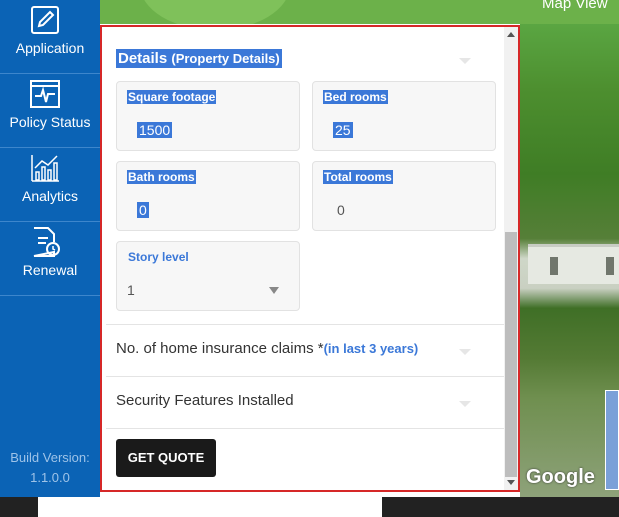  Describe the element at coordinates (220, 348) in the screenshot. I see `claims-title: No. of home insurance claims *` at that location.